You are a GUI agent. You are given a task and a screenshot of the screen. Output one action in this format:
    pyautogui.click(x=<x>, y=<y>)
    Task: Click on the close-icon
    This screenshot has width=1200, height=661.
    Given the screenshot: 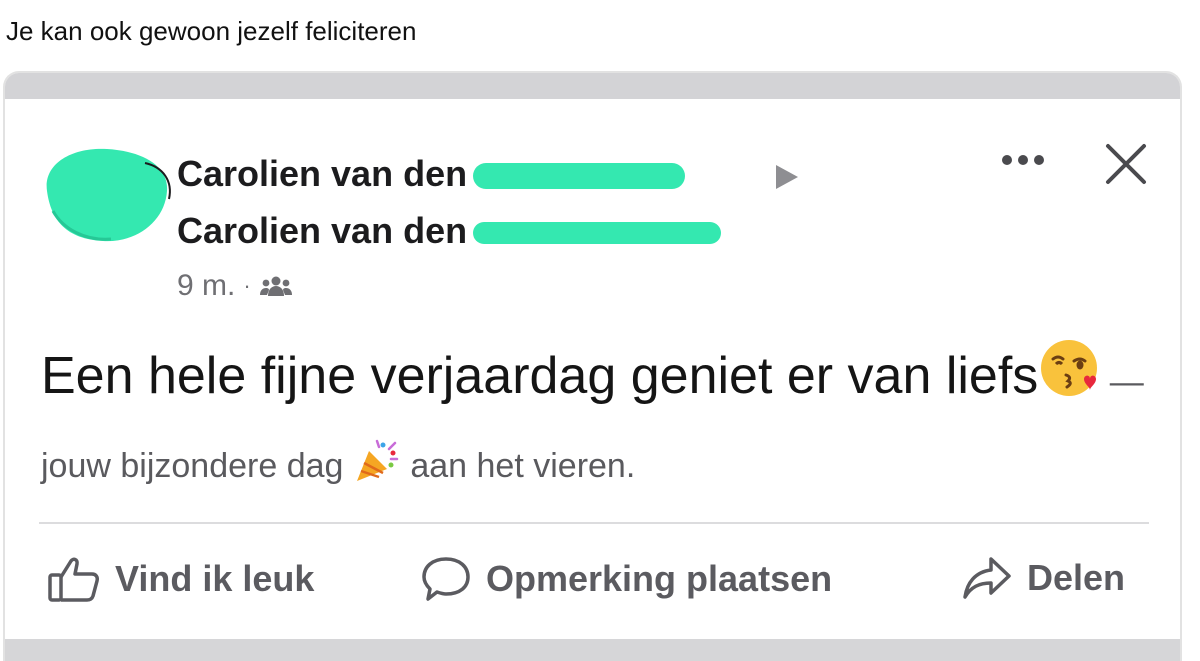 What is the action you would take?
    pyautogui.click(x=1126, y=164)
    